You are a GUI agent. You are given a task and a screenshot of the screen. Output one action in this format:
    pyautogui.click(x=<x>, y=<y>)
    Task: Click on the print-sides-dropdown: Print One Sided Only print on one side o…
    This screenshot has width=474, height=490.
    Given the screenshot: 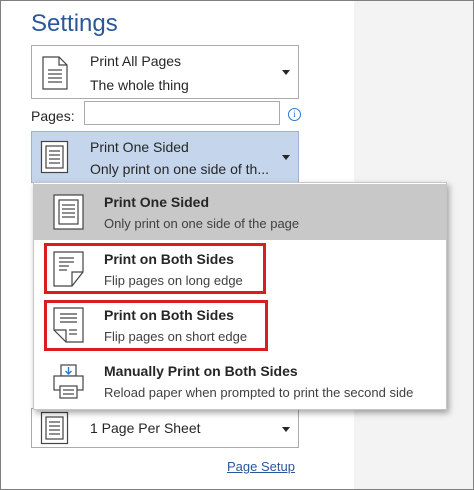 What is the action you would take?
    pyautogui.click(x=165, y=157)
    